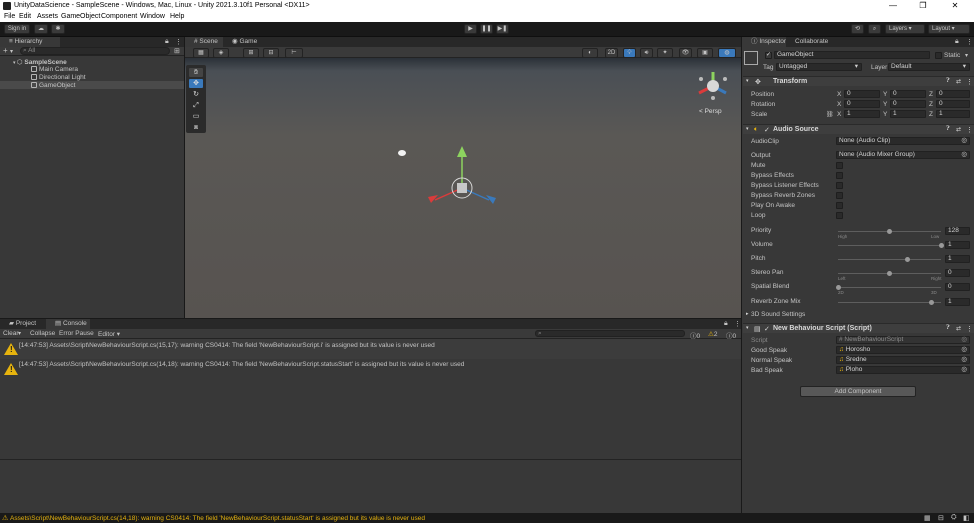 This screenshot has width=974, height=523. What do you see at coordinates (764, 42) in the screenshot?
I see `tab-inspector: ⓘ Inspector` at bounding box center [764, 42].